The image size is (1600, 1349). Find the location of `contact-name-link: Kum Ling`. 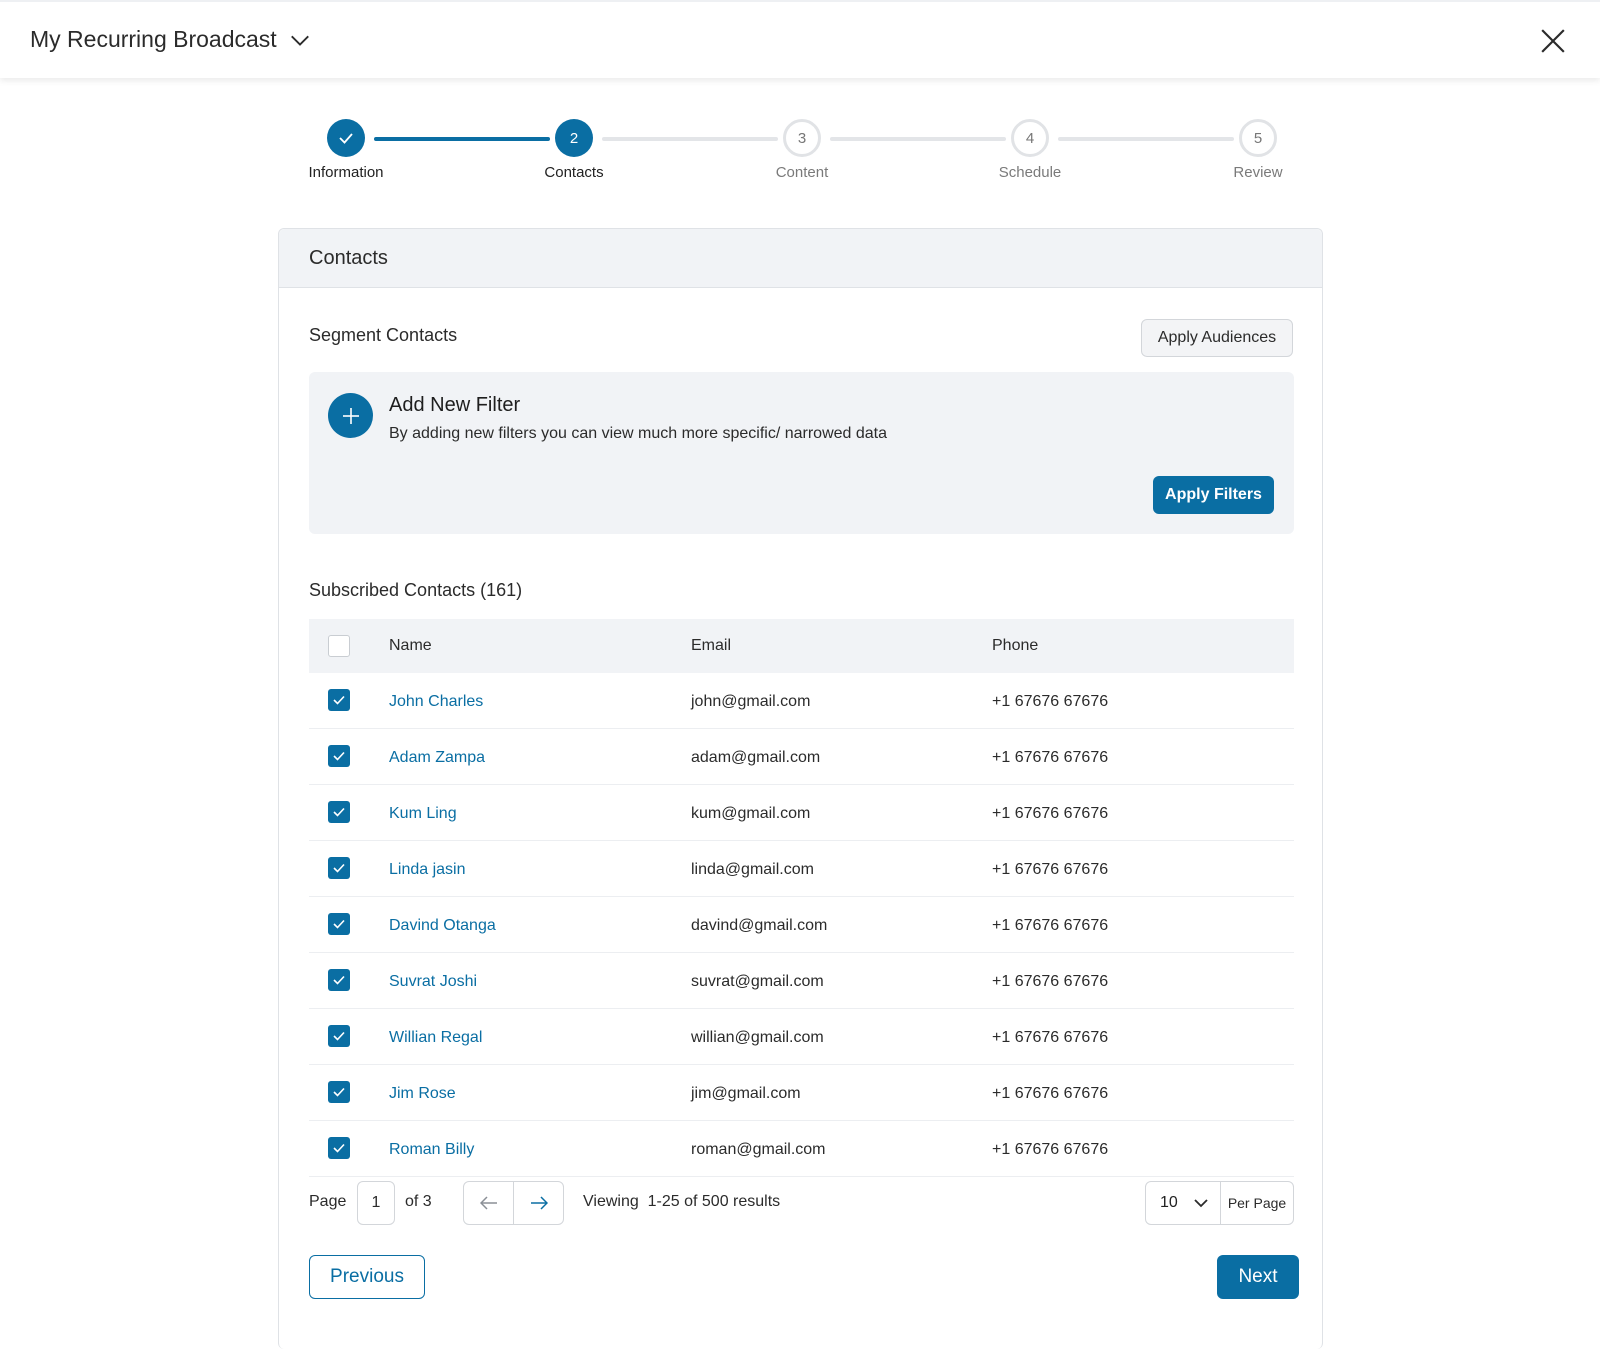

contact-name-link: Kum Ling is located at coordinates (423, 814).